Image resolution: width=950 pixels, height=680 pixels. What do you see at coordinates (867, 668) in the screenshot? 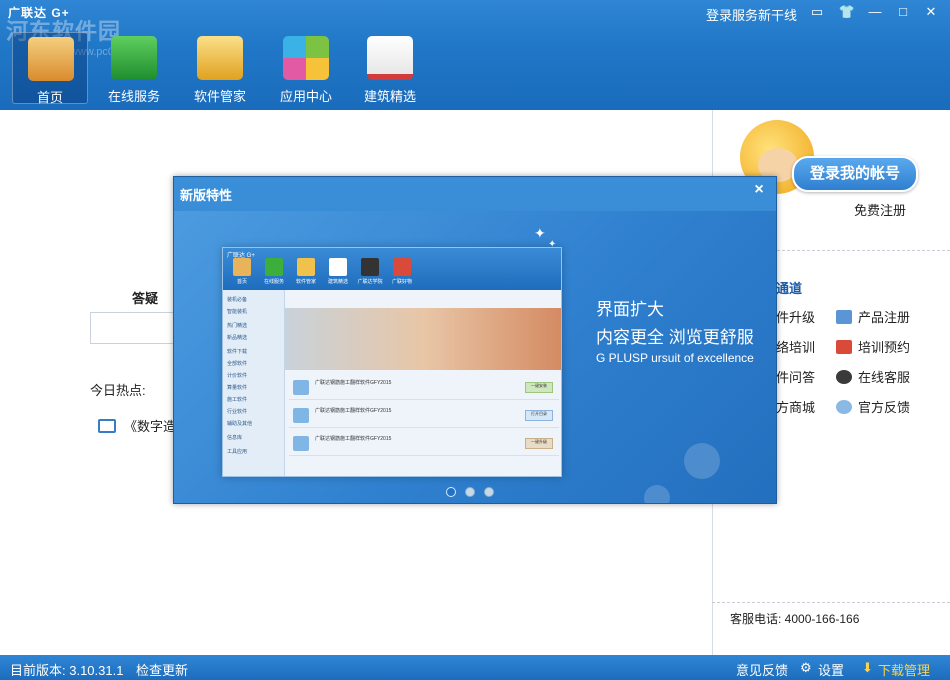
I see `download-arrow-icon: ⬇` at bounding box center [867, 668].